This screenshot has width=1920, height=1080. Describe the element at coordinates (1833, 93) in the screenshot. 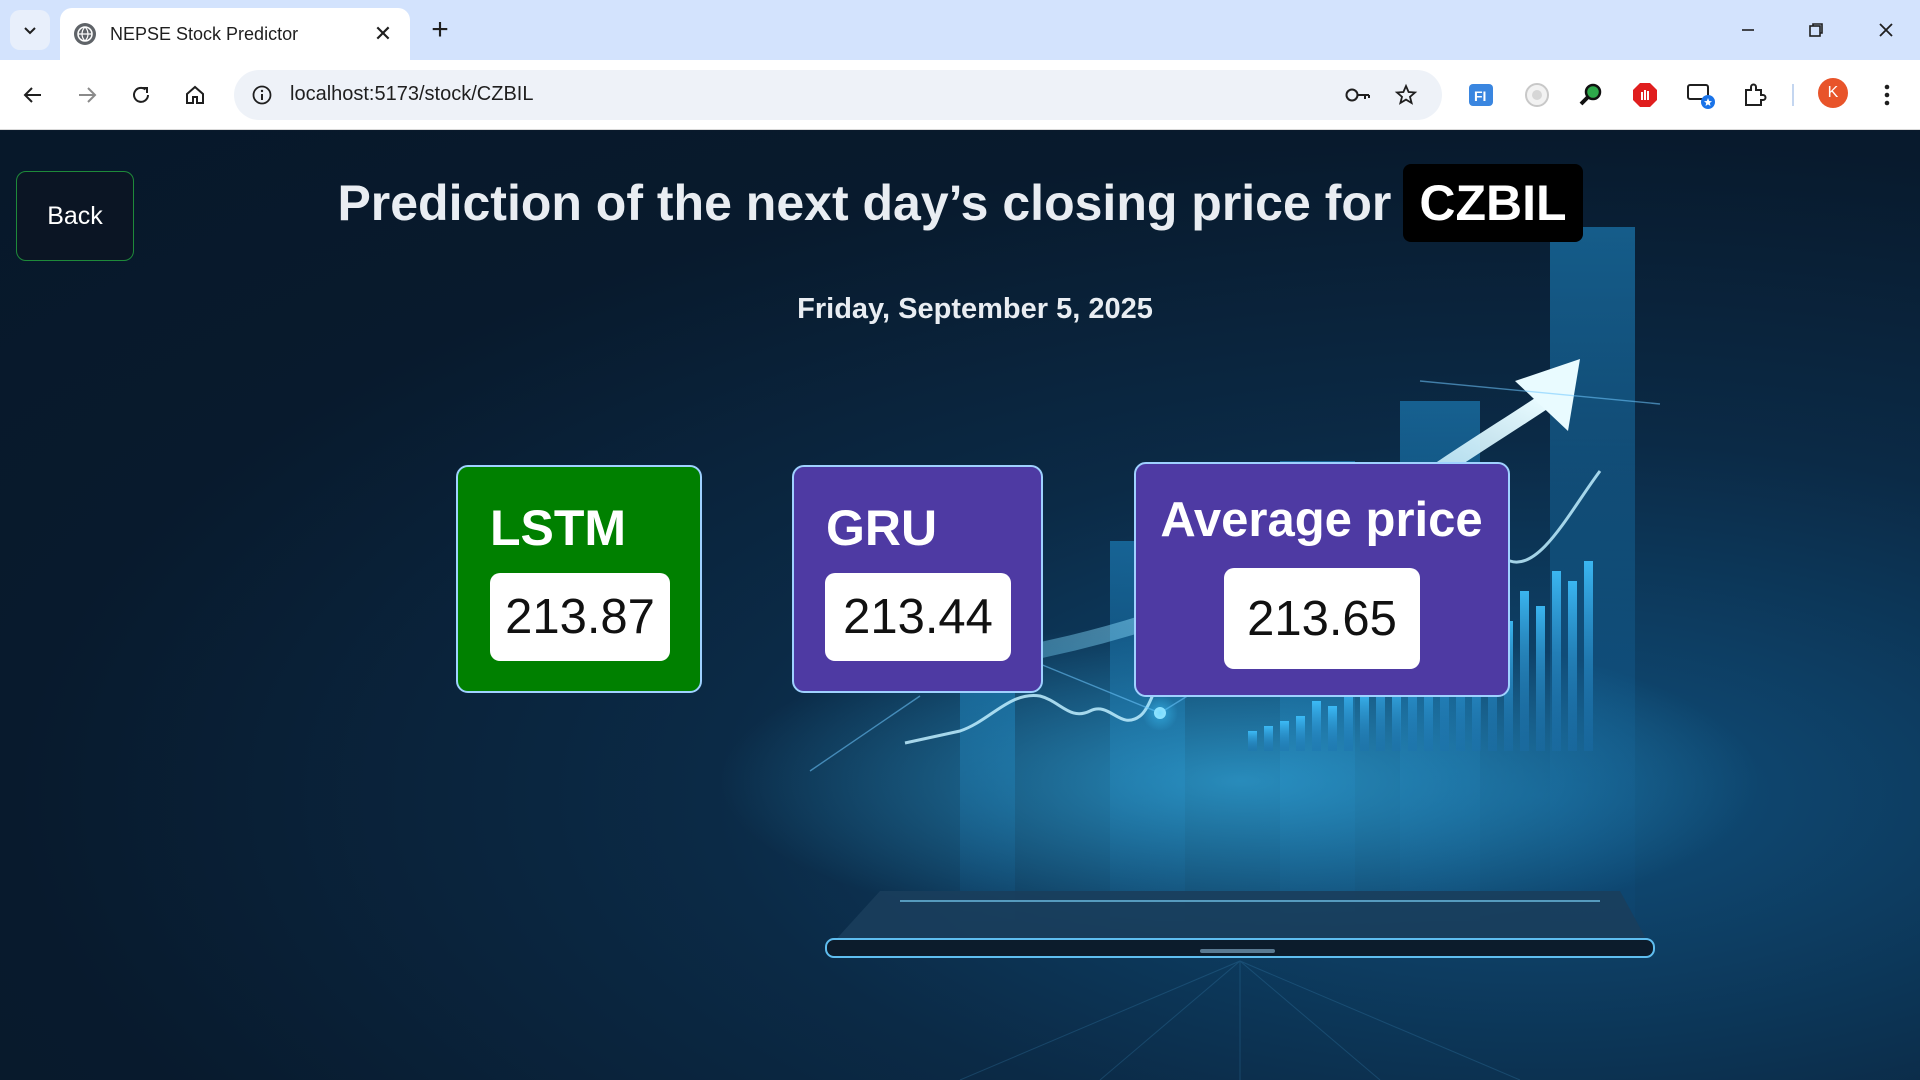

I see `profile-avatar: K` at that location.